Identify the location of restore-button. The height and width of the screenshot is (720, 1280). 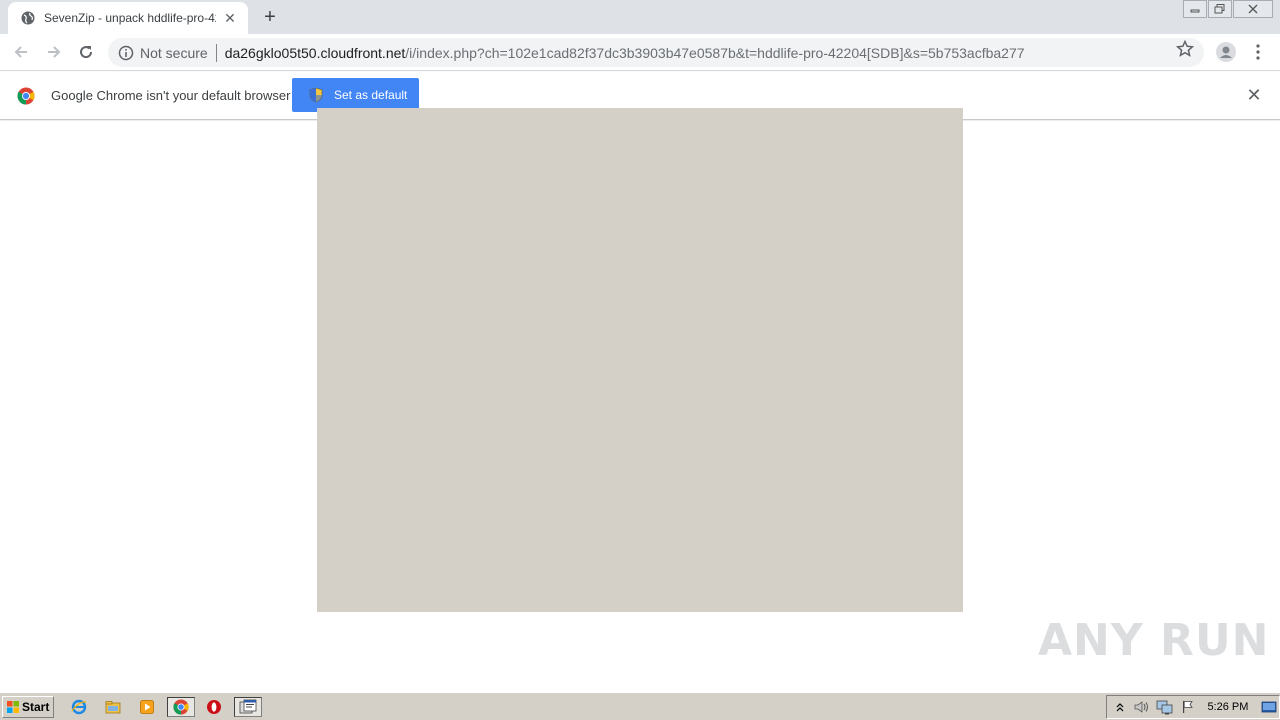
(1220, 9).